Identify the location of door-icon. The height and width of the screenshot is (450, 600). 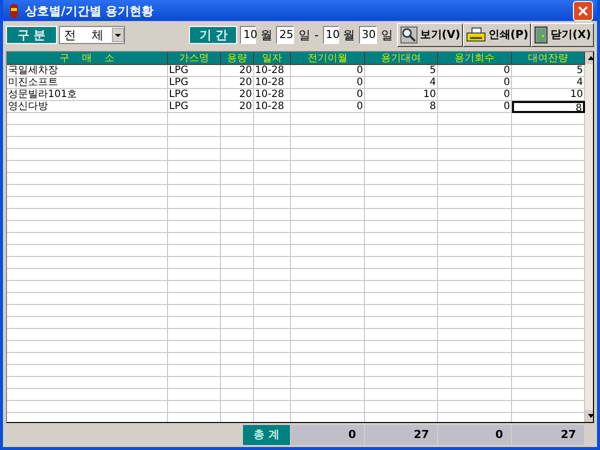
(541, 35).